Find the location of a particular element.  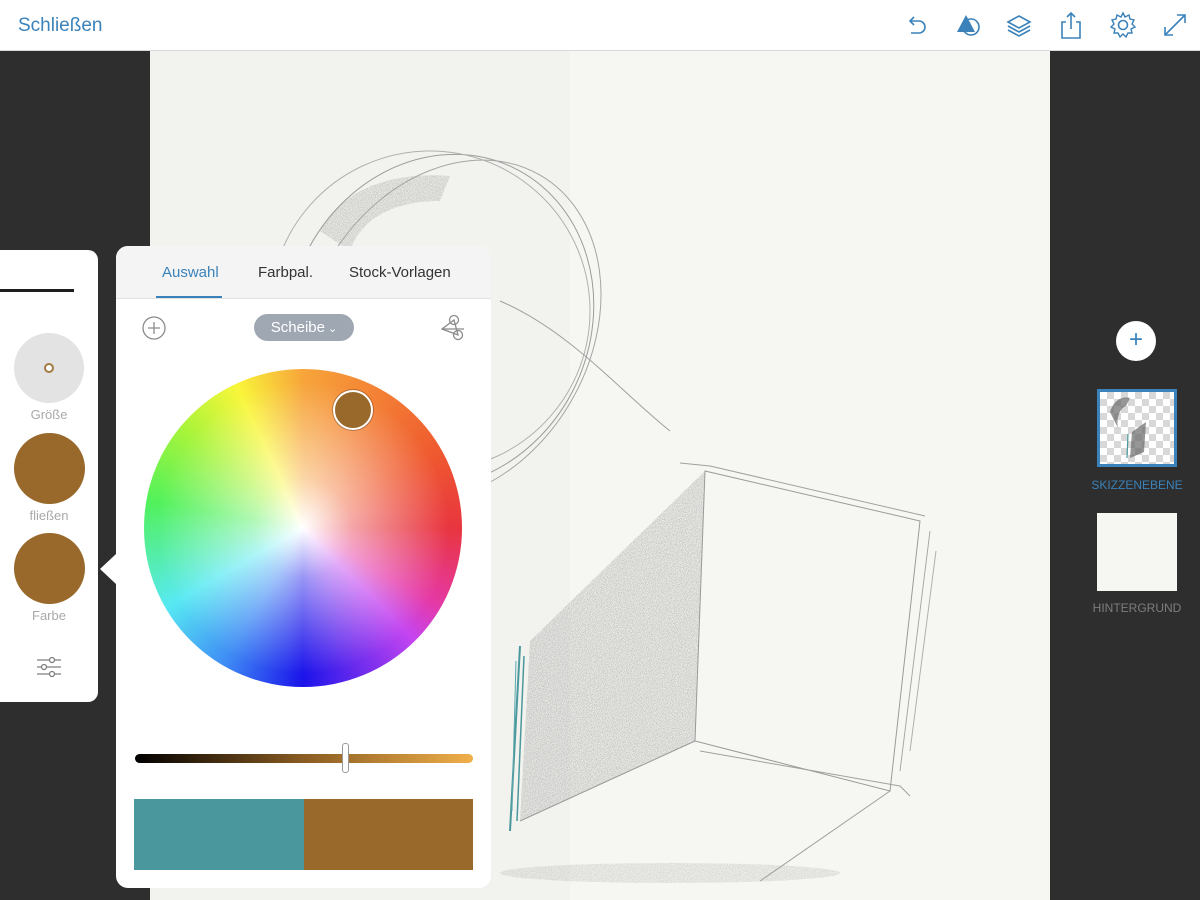

layer-thumbnail-background is located at coordinates (1137, 552).